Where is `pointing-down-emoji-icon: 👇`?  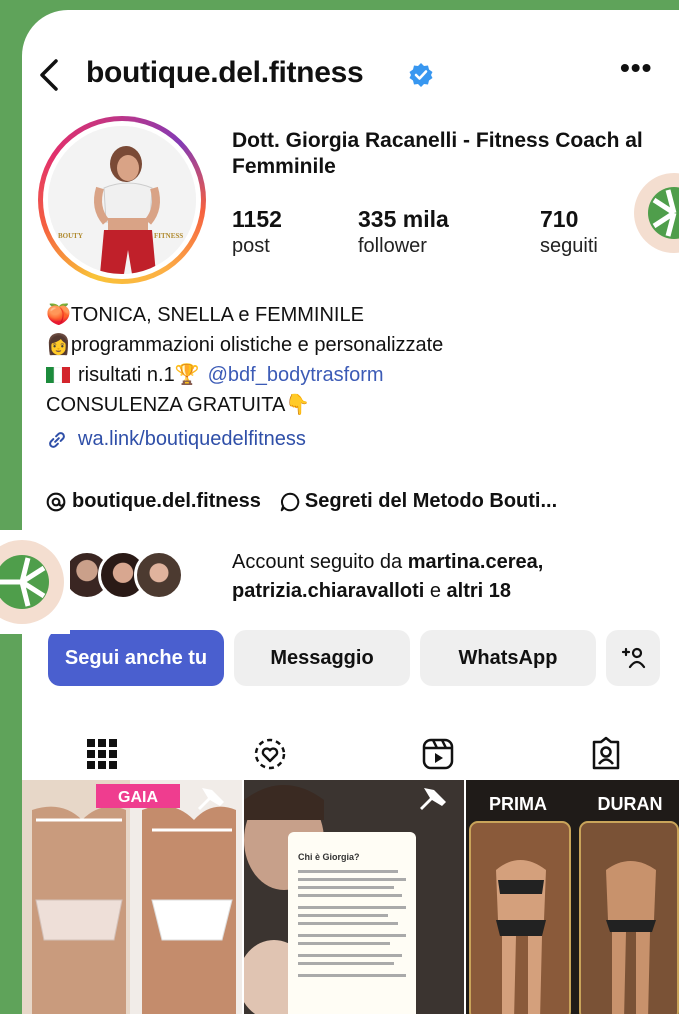
pointing-down-emoji-icon: 👇 is located at coordinates (298, 405).